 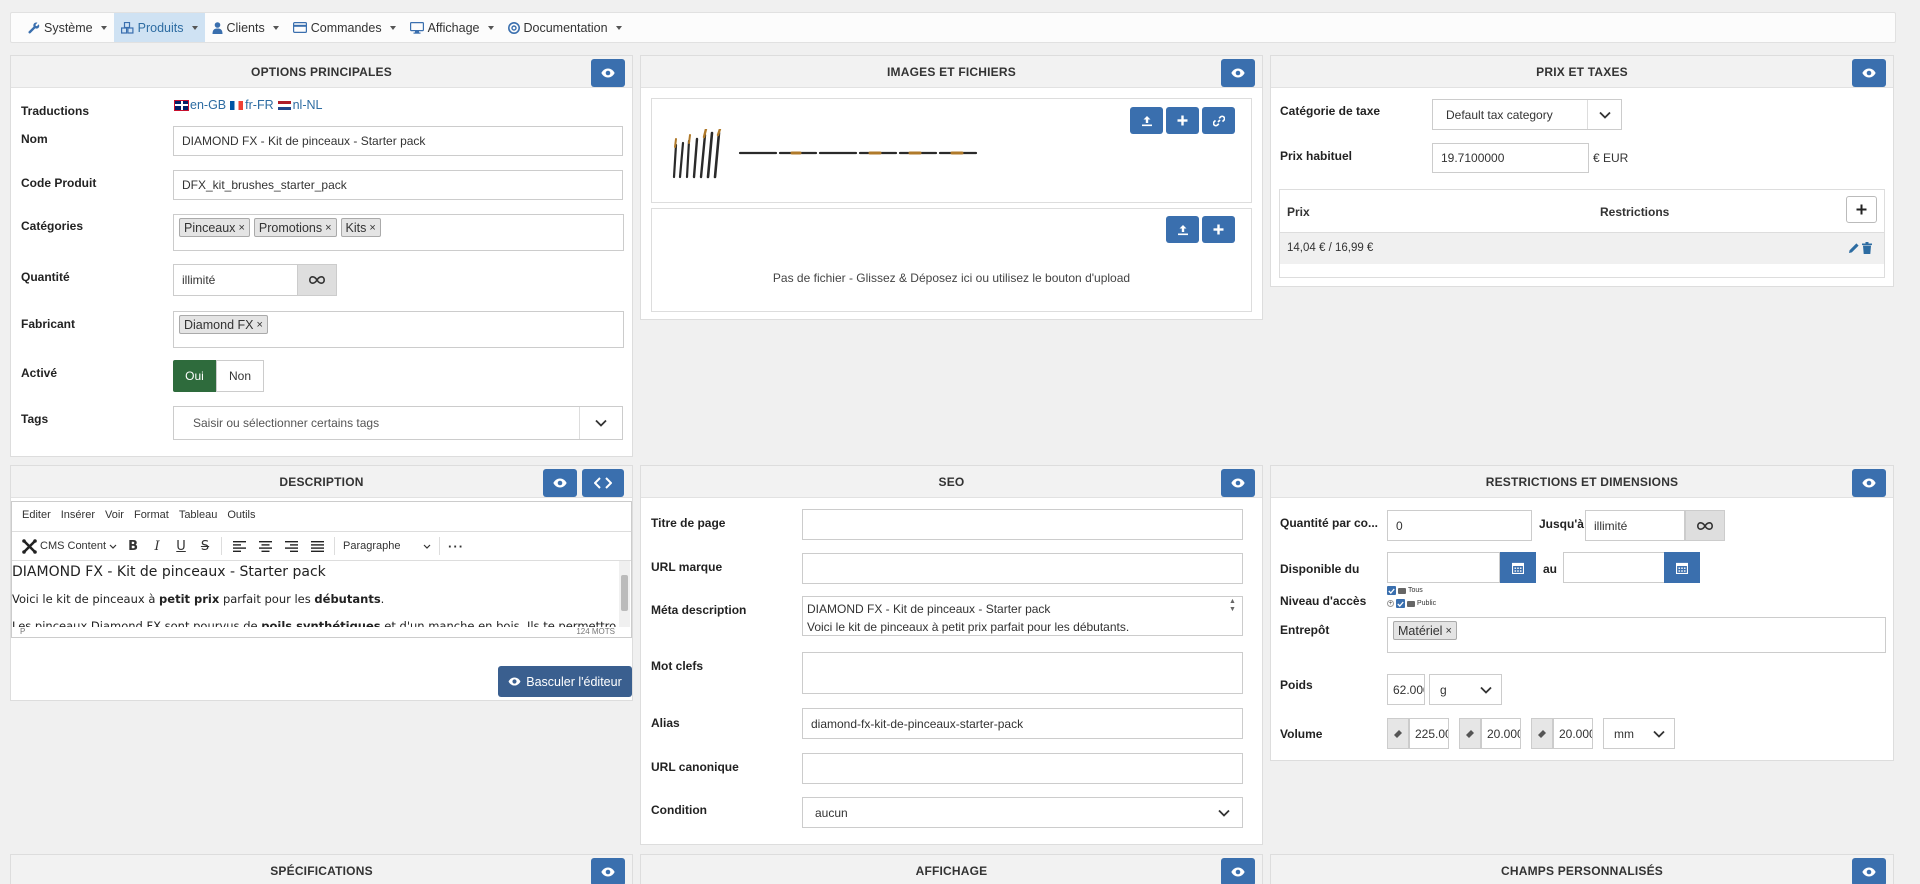 I want to click on manufacturer-select: Diamond FX ×, so click(x=398, y=329).